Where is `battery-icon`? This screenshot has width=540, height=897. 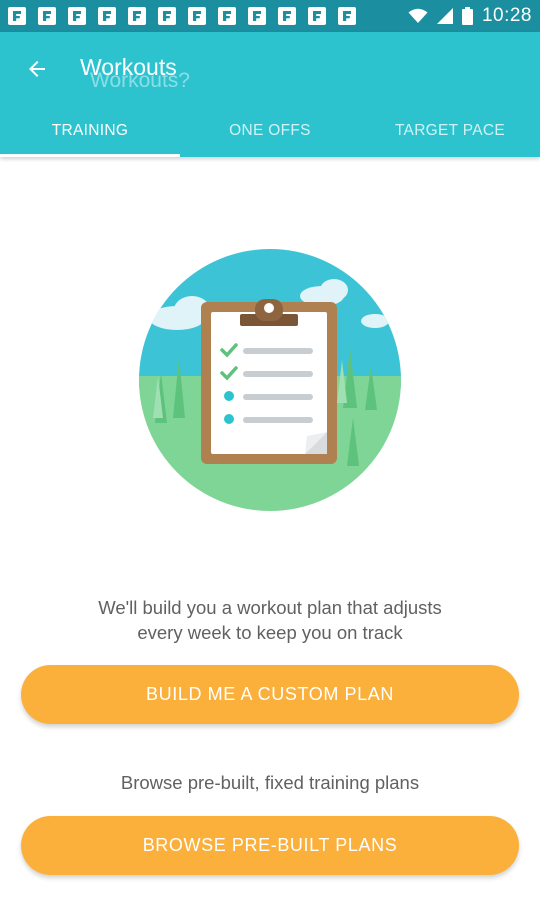 battery-icon is located at coordinates (467, 16).